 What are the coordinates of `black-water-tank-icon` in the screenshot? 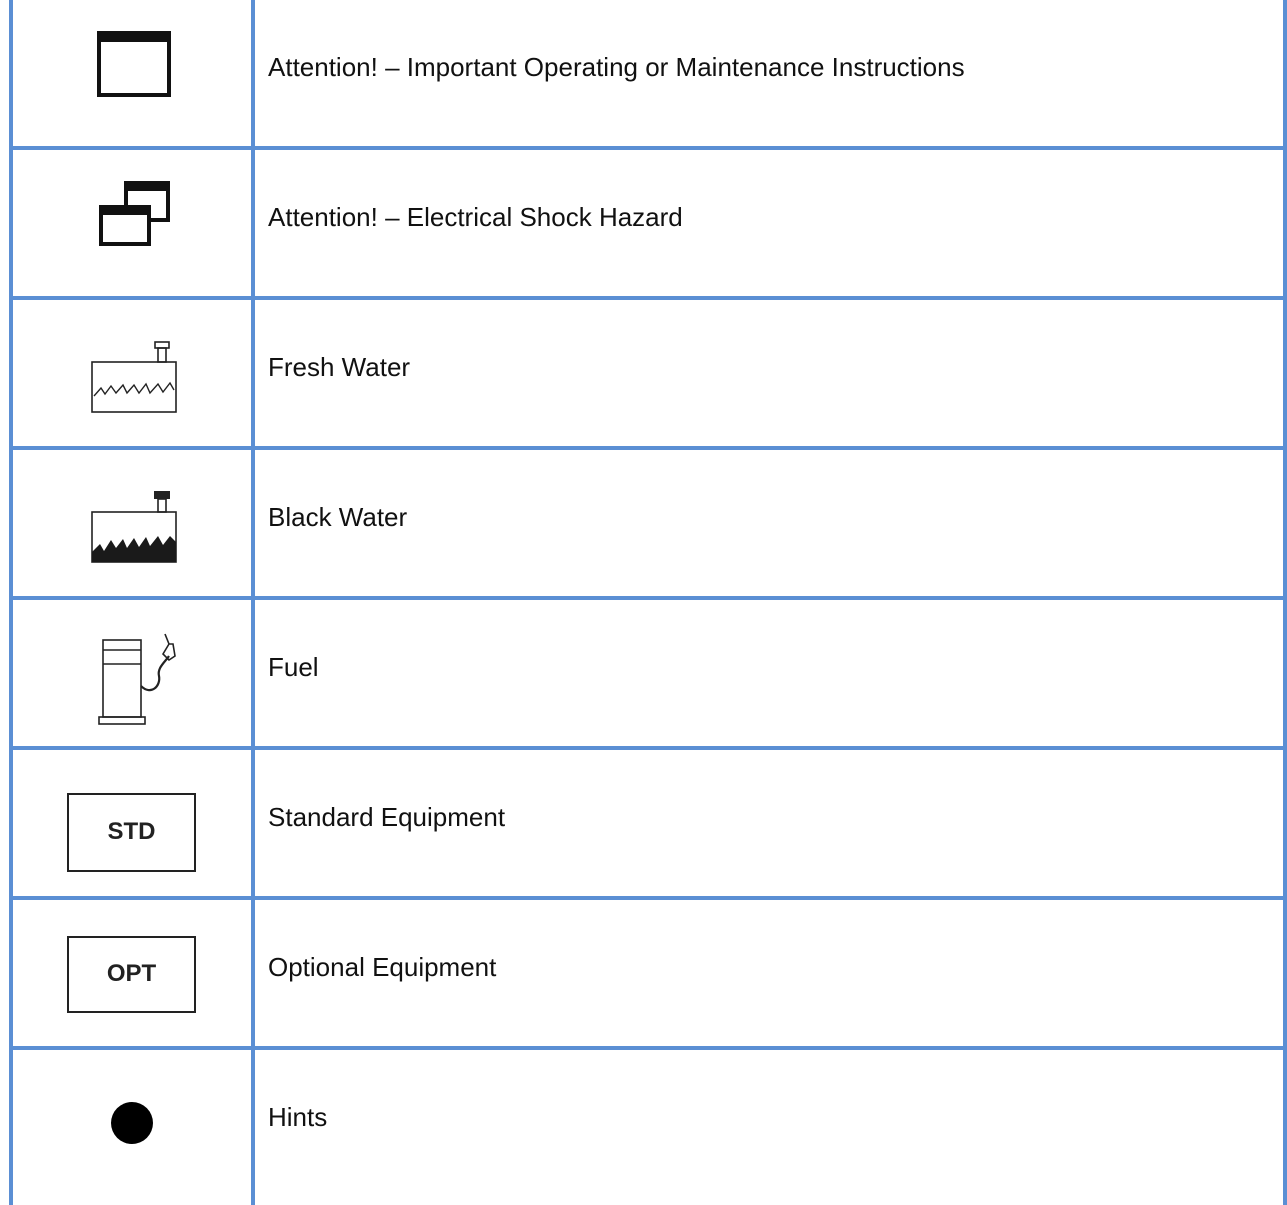 It's located at (134, 527).